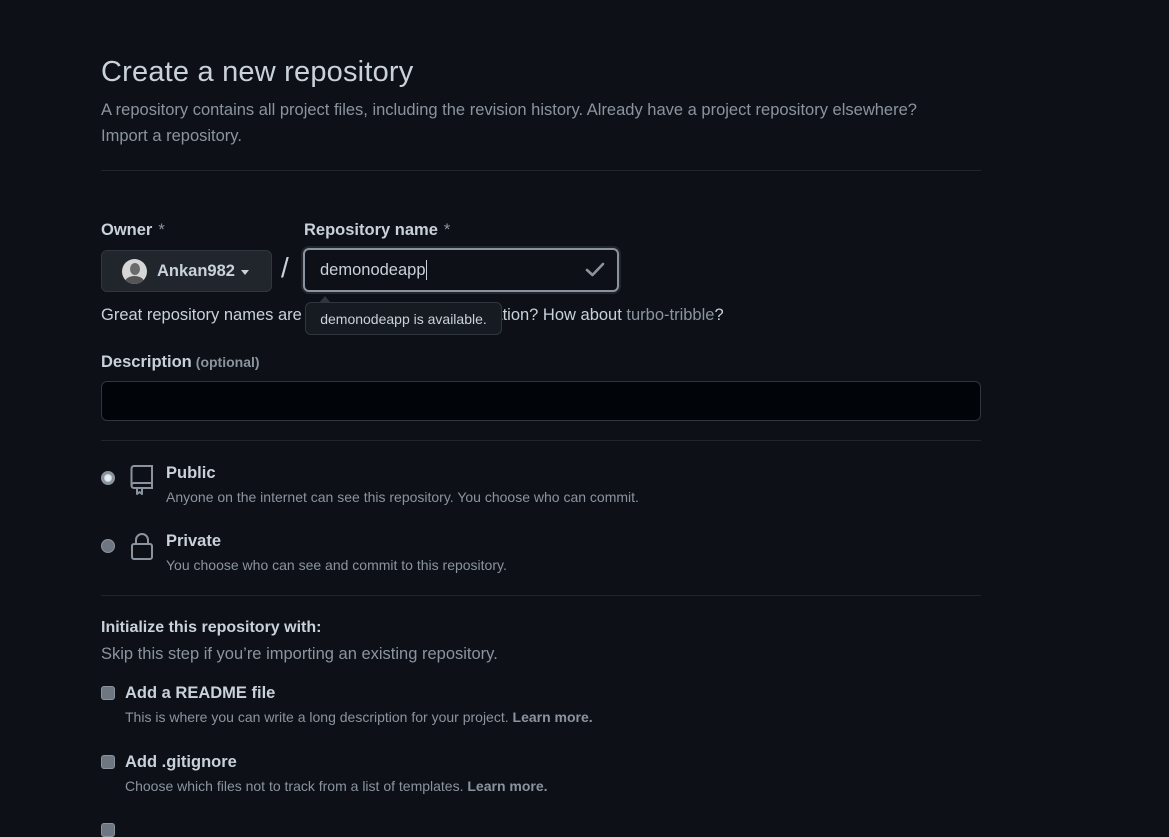 Image resolution: width=1169 pixels, height=837 pixels. Describe the element at coordinates (108, 546) in the screenshot. I see `private-radio` at that location.